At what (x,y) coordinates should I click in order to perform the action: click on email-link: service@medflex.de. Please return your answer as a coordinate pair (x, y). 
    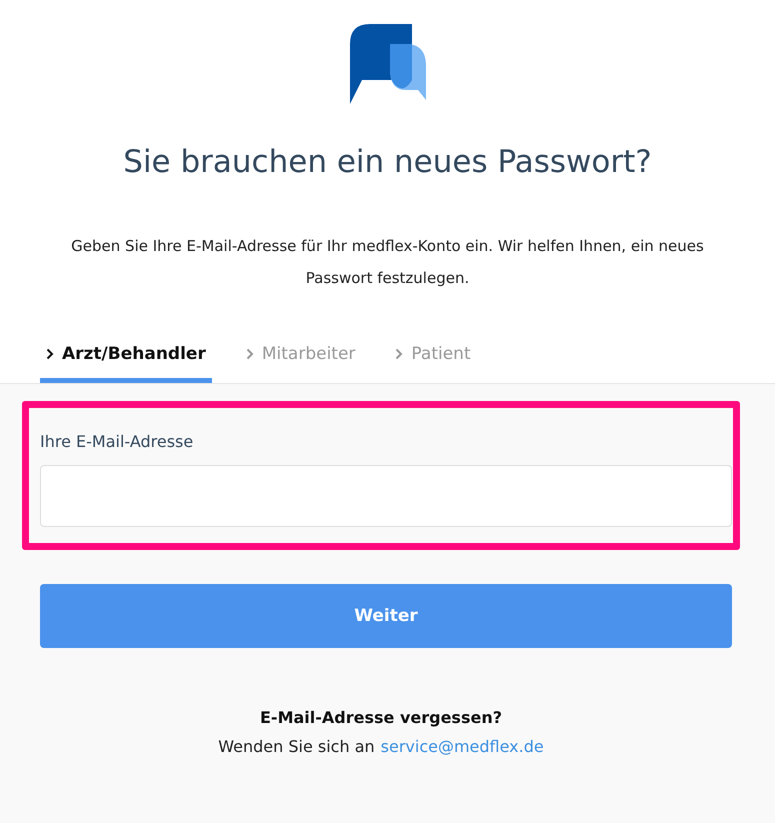
    Looking at the image, I should click on (462, 746).